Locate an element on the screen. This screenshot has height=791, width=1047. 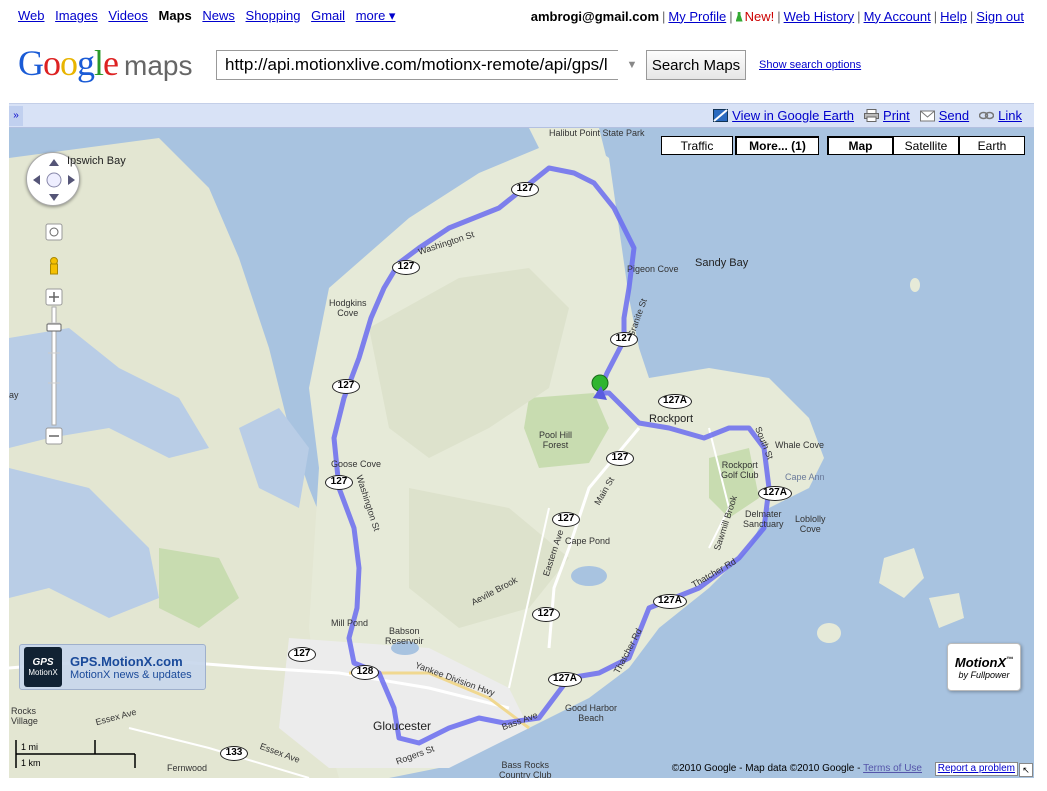
zoom-slider is located at coordinates (54, 338).